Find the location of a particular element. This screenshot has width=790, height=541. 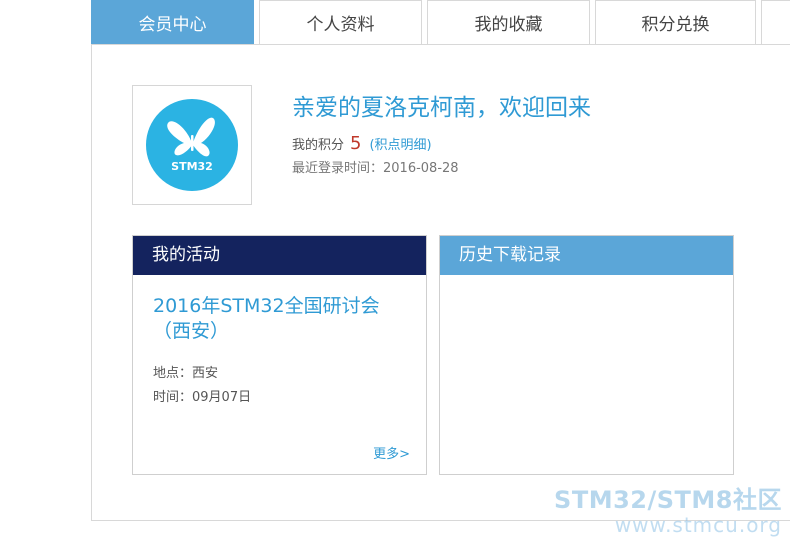

points-detail-link: (积点明细) is located at coordinates (400, 143).